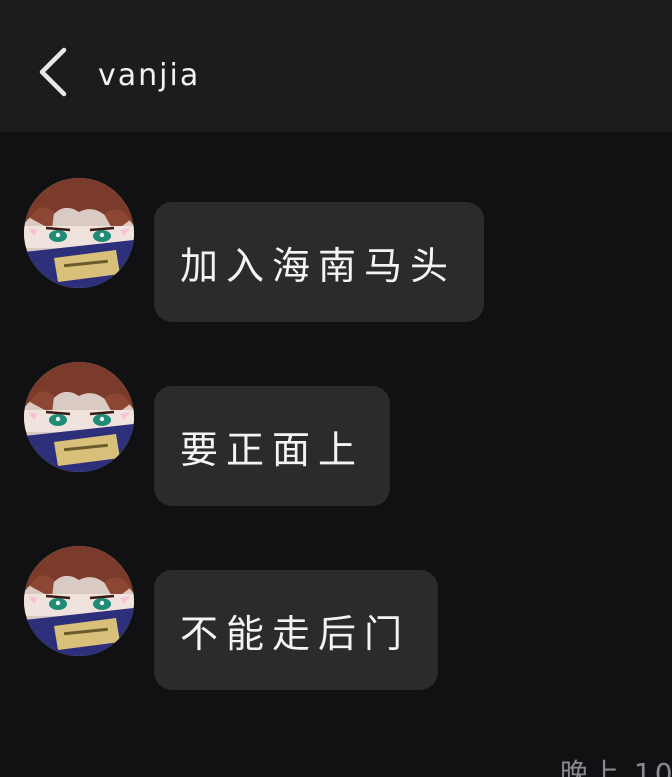 Image resolution: width=672 pixels, height=777 pixels. I want to click on back-button, so click(55, 72).